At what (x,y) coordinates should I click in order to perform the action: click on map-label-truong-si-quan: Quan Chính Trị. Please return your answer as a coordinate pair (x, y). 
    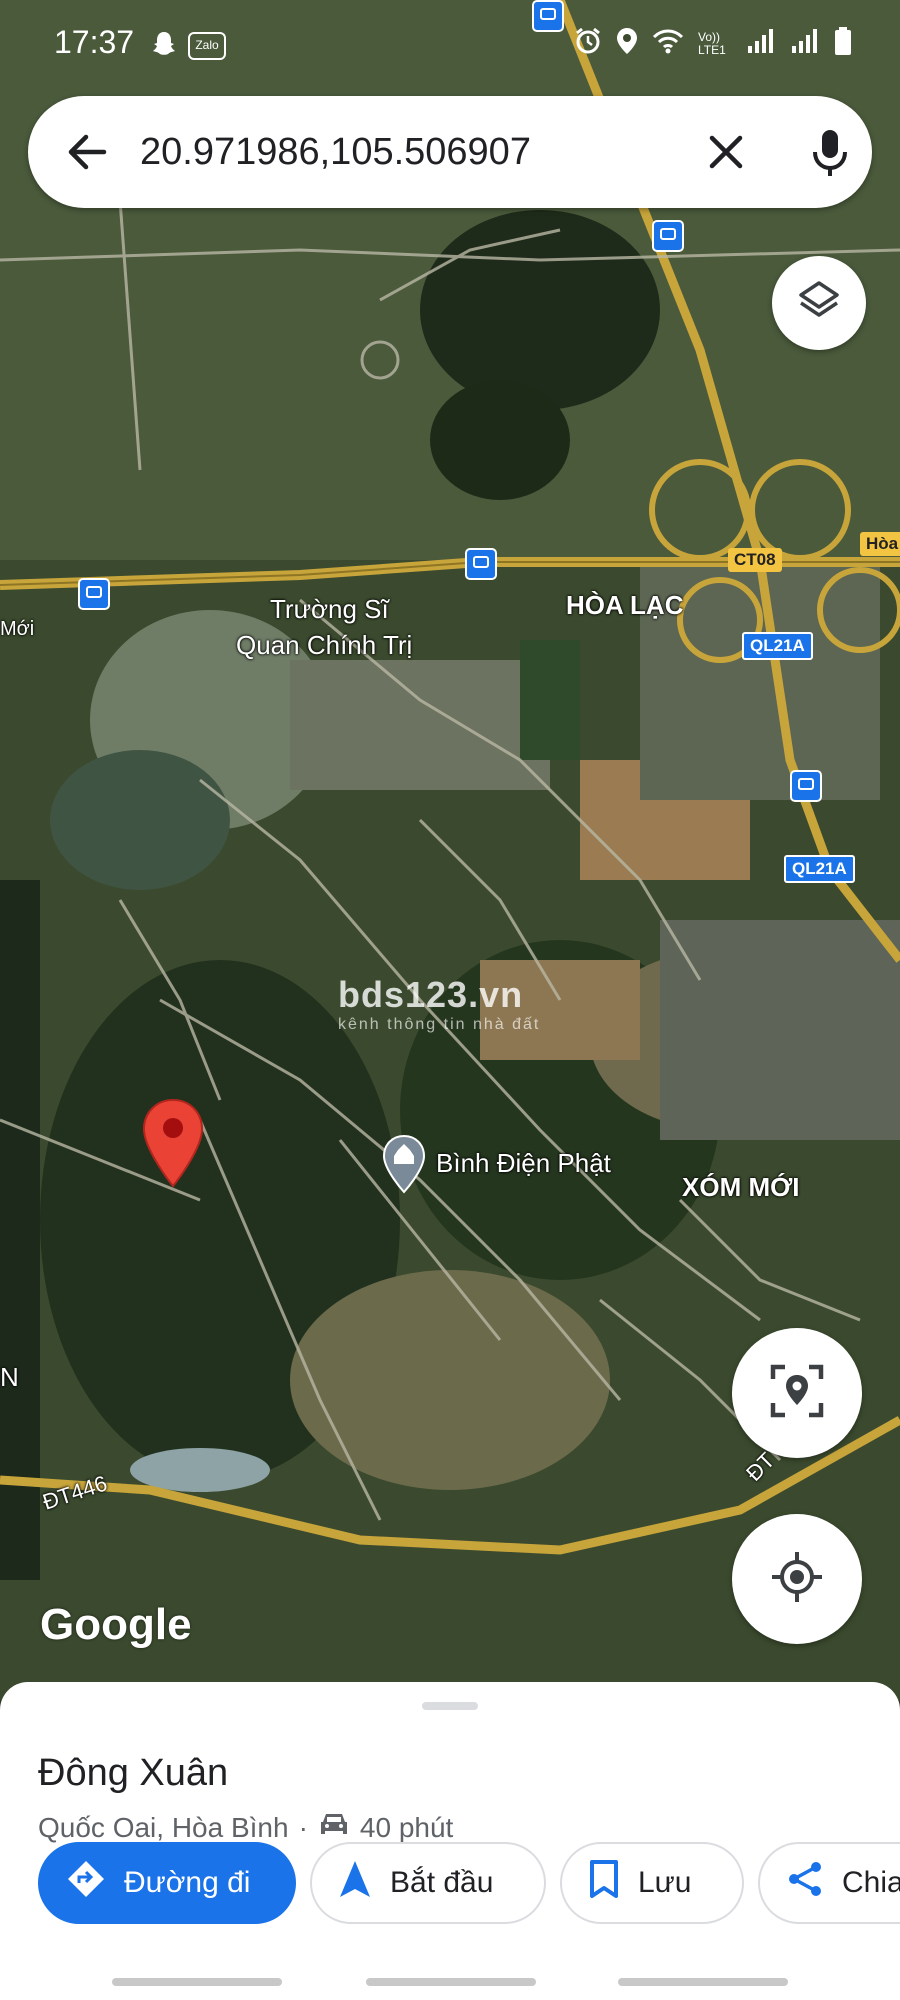
    Looking at the image, I should click on (324, 645).